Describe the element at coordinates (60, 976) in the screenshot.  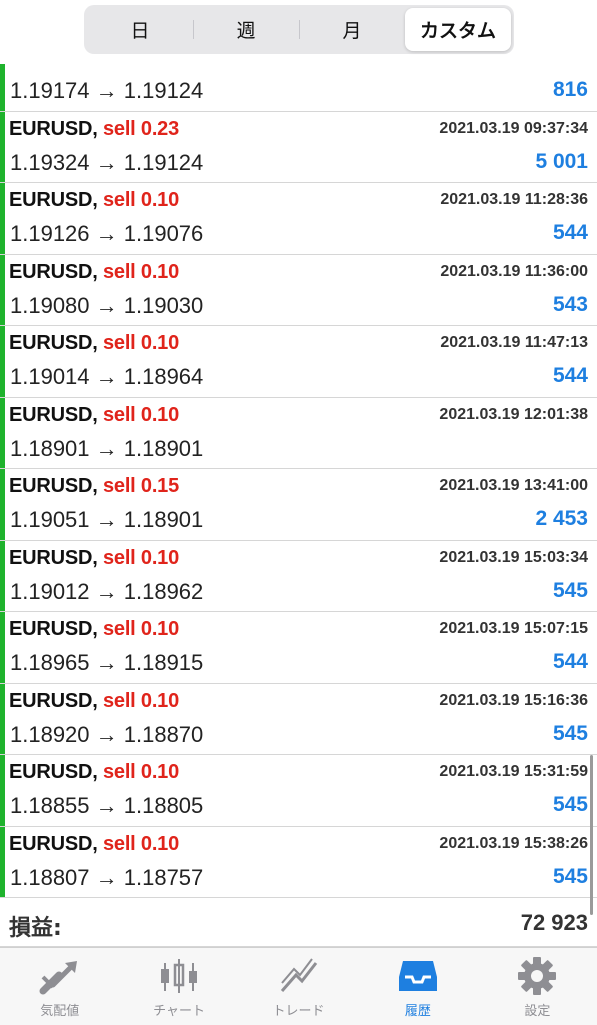
I see `quotes-arrows-icon` at that location.